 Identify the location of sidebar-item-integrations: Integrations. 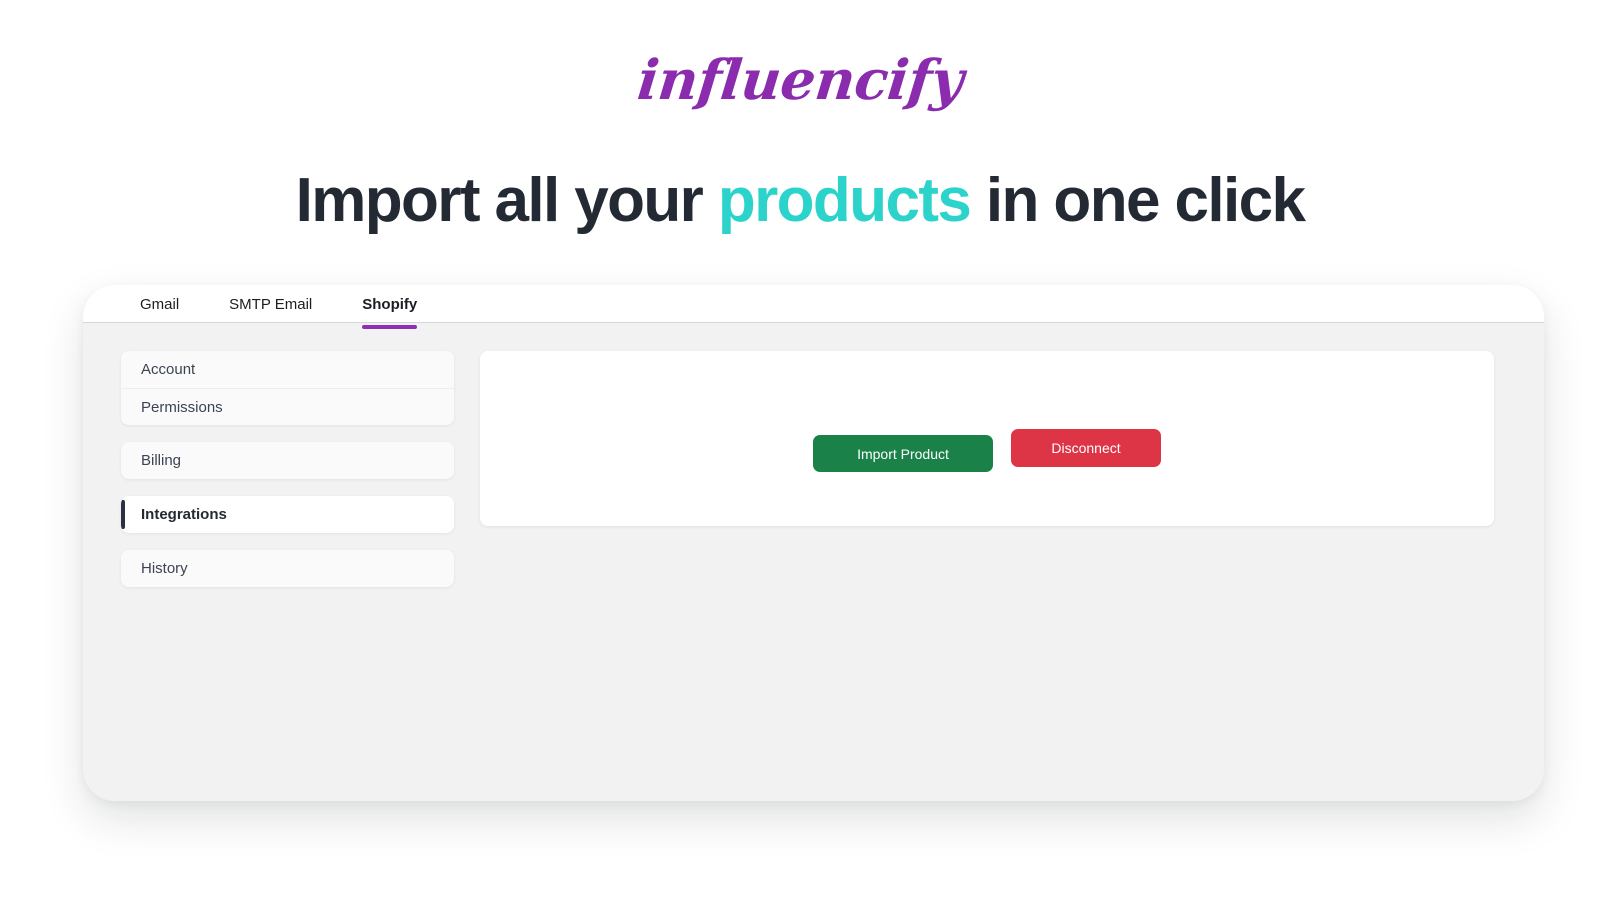
(287, 514).